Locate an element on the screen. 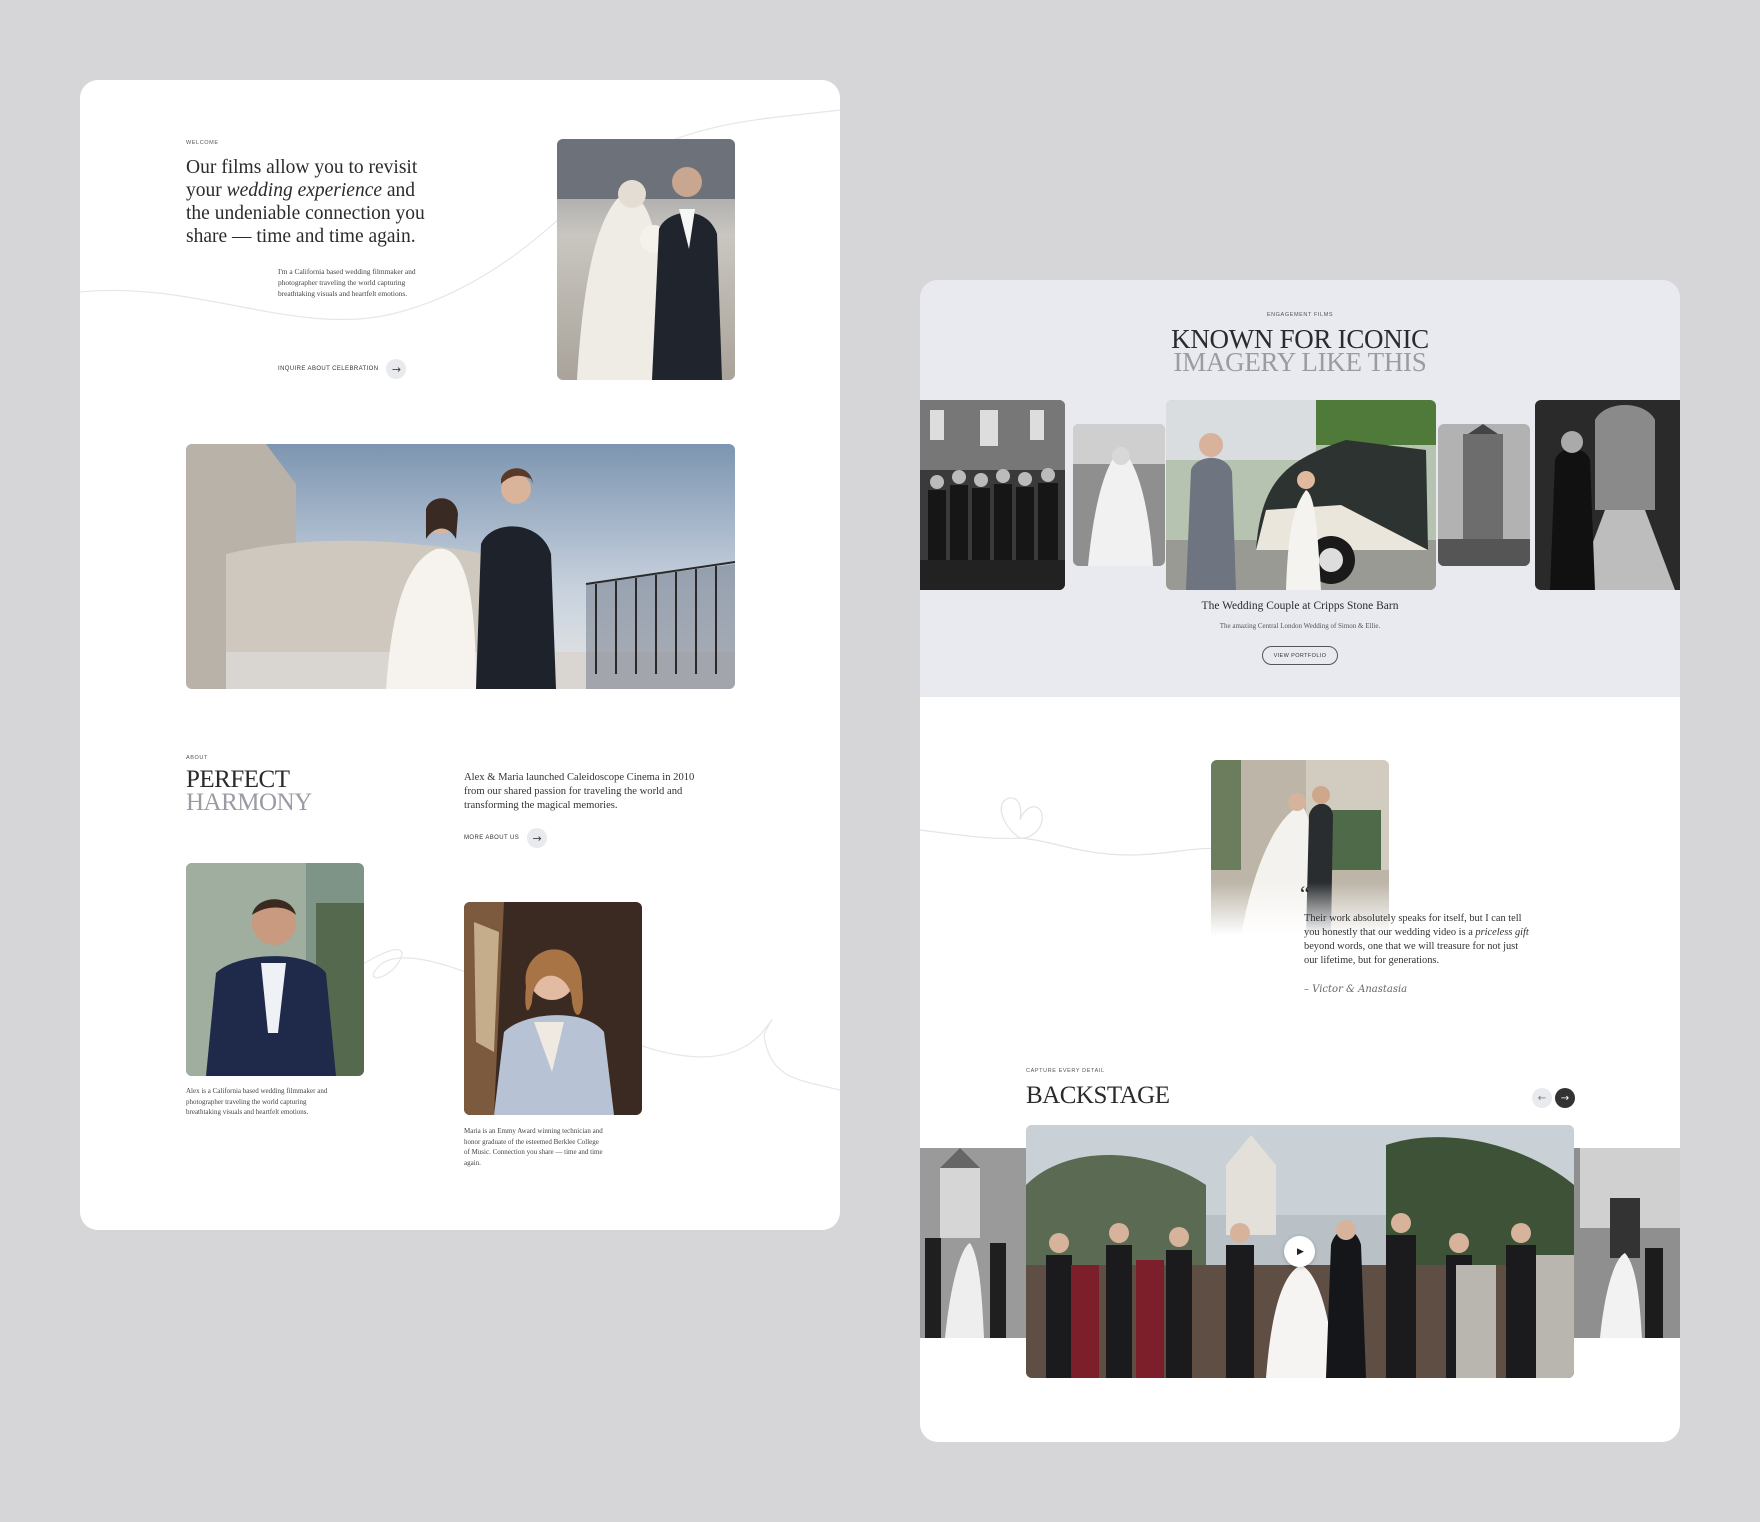 This screenshot has height=1522, width=1760. welcome-eyebrow: WELCOME is located at coordinates (202, 143).